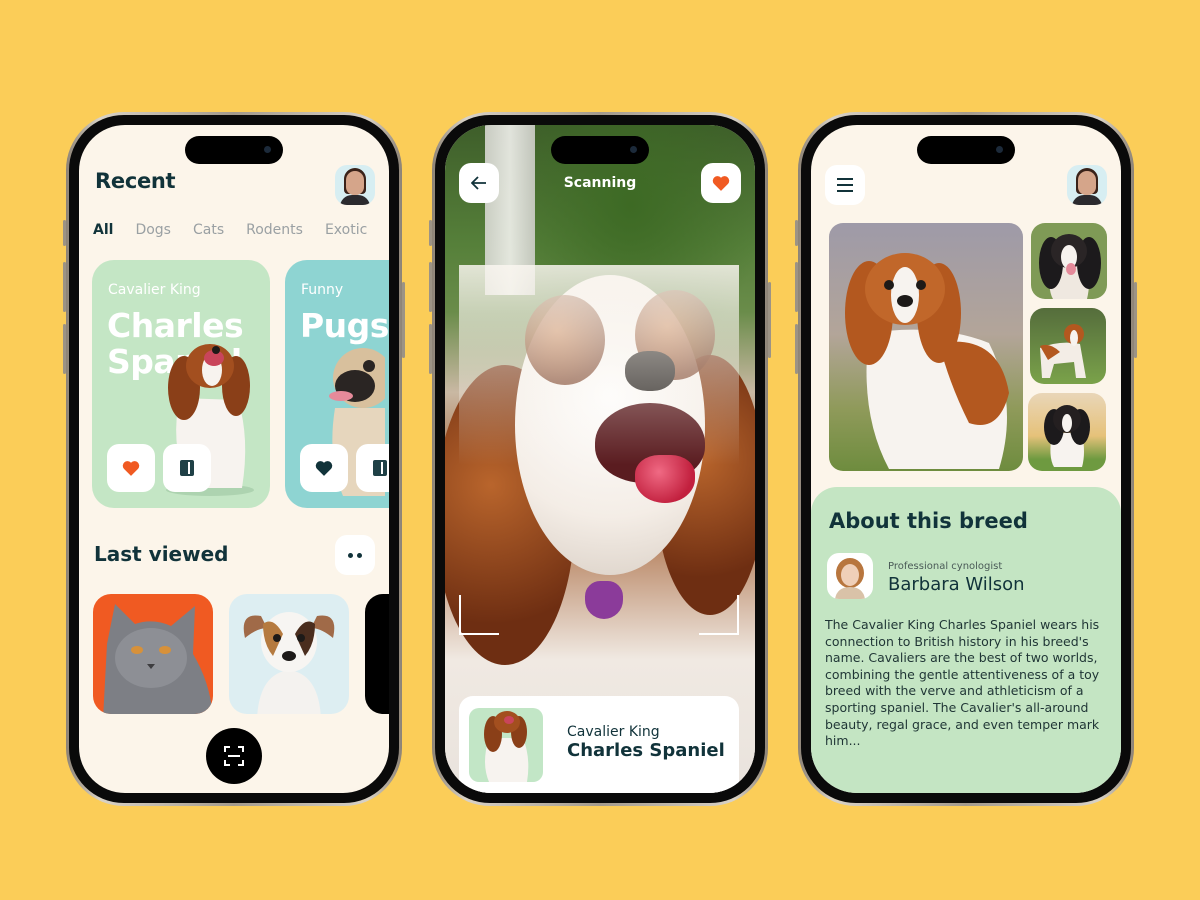 The image size is (1200, 900). Describe the element at coordinates (161, 554) in the screenshot. I see `section-title: Last viewed` at that location.